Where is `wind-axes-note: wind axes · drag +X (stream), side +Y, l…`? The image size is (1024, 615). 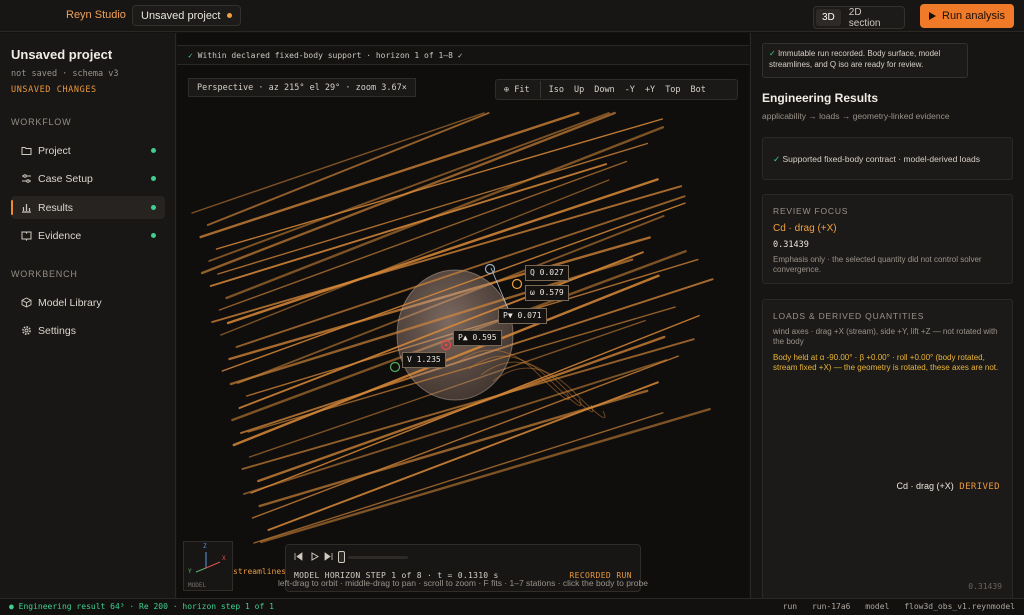
wind-axes-note: wind axes · drag +X (stream), side +Y, l… is located at coordinates (885, 336).